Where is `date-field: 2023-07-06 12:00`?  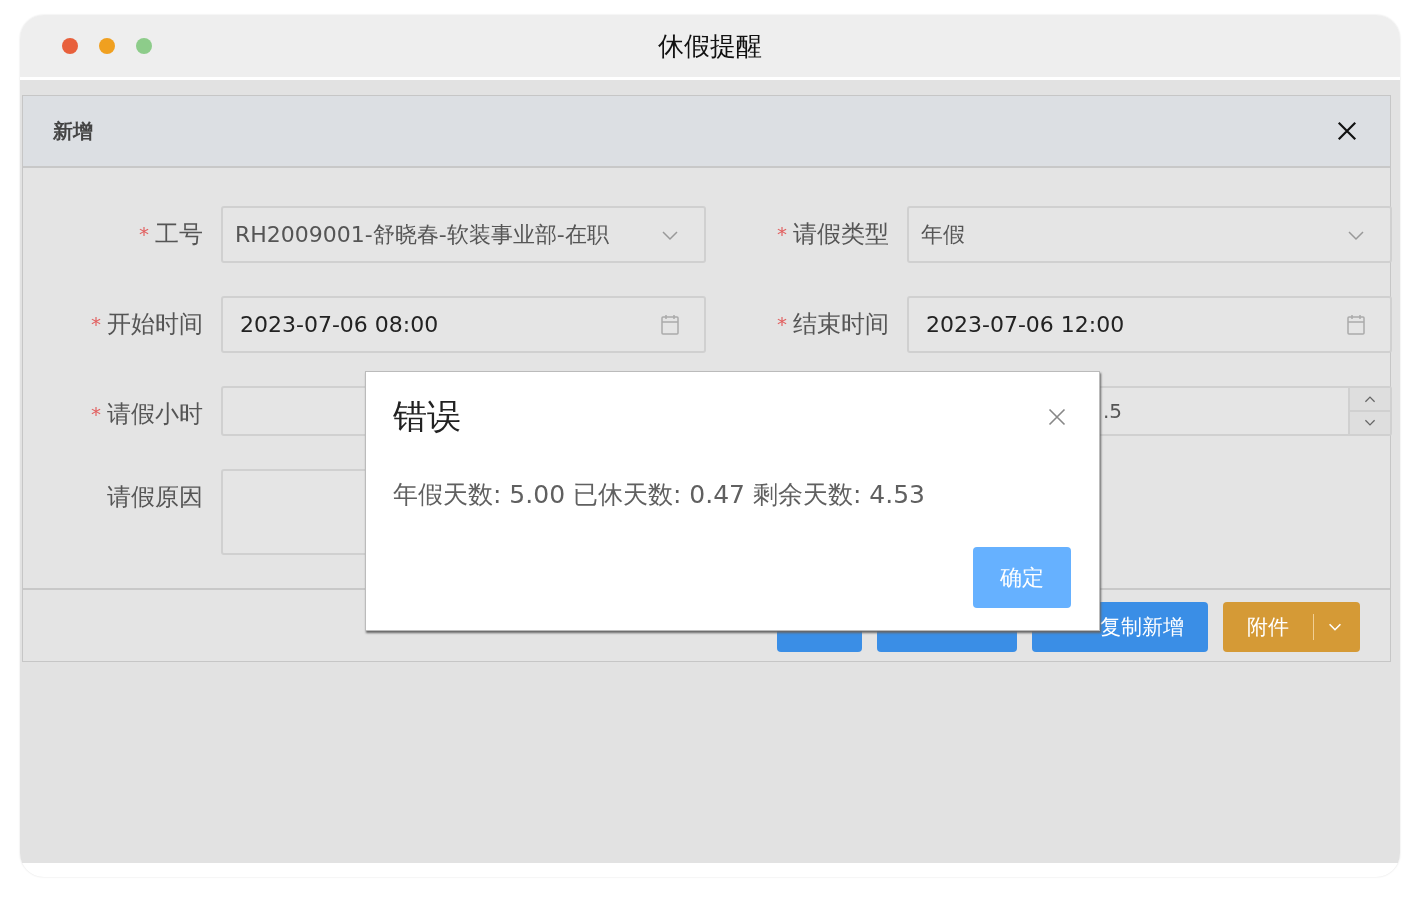 date-field: 2023-07-06 12:00 is located at coordinates (1149, 324).